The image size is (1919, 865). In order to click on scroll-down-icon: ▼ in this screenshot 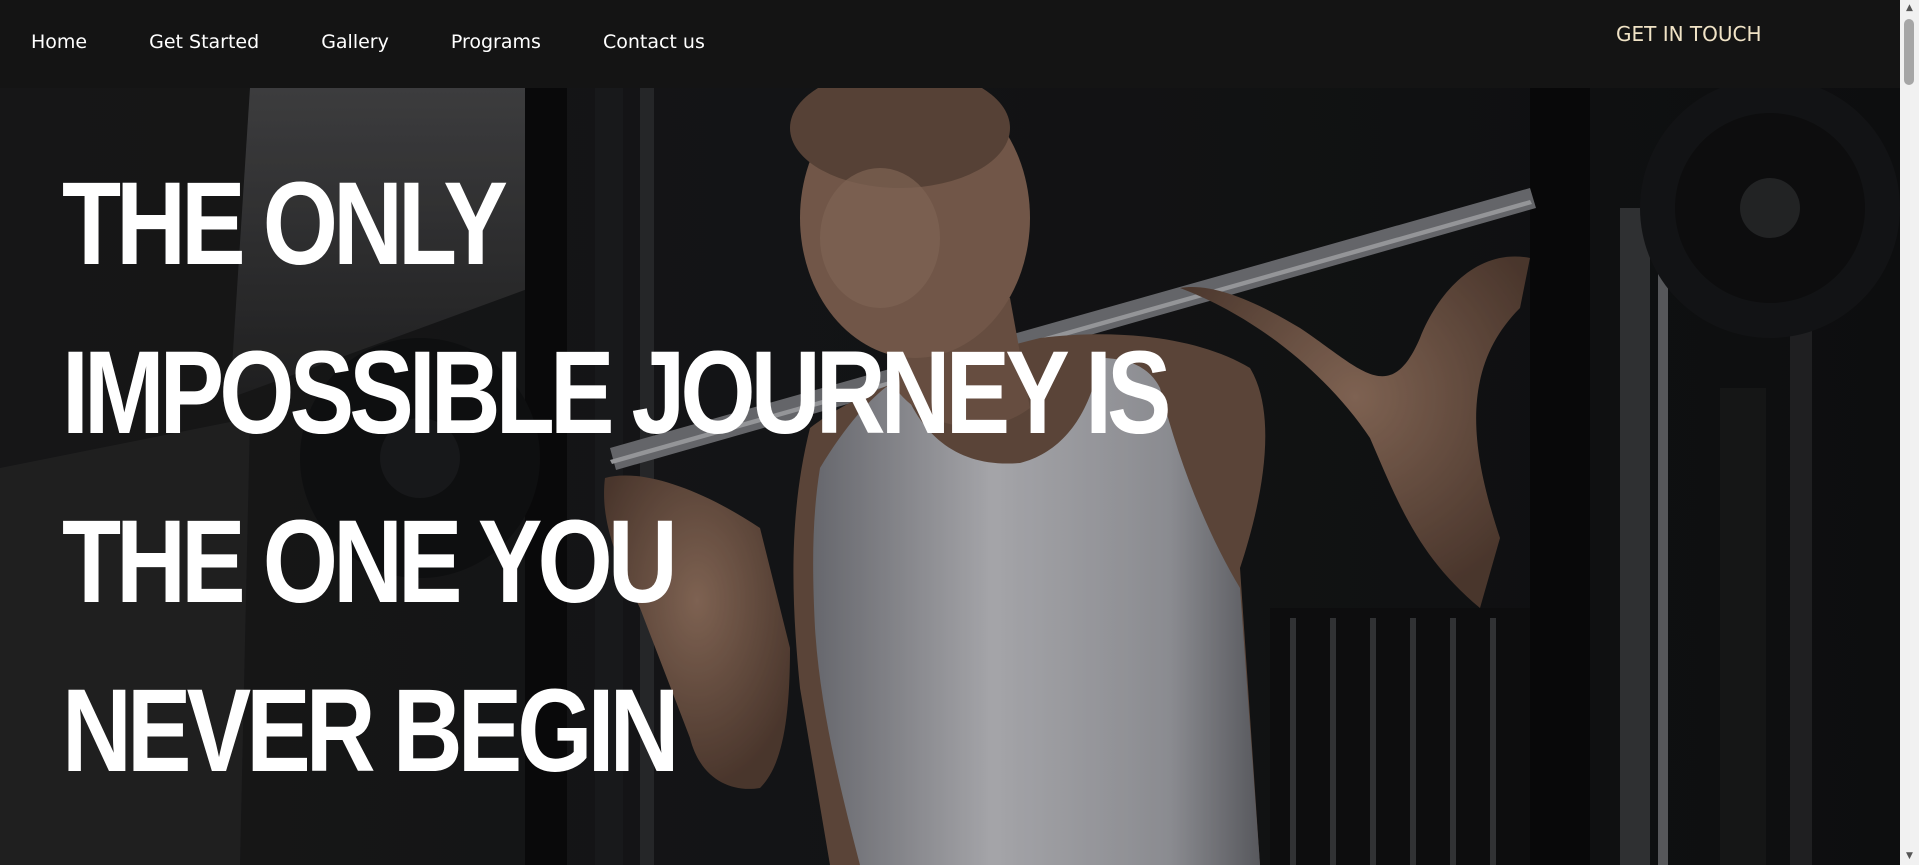, I will do `click(1909, 856)`.